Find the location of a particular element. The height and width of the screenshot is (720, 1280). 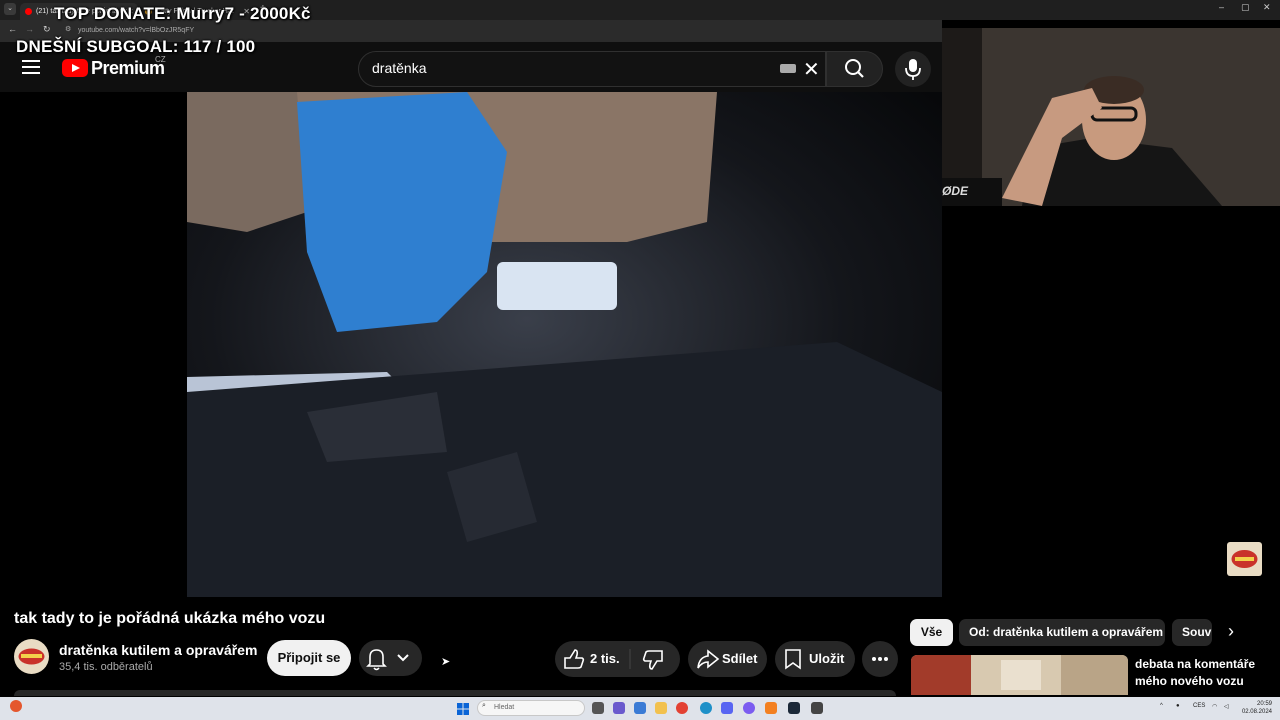

recommendation-thumbnail is located at coordinates (1019, 675).